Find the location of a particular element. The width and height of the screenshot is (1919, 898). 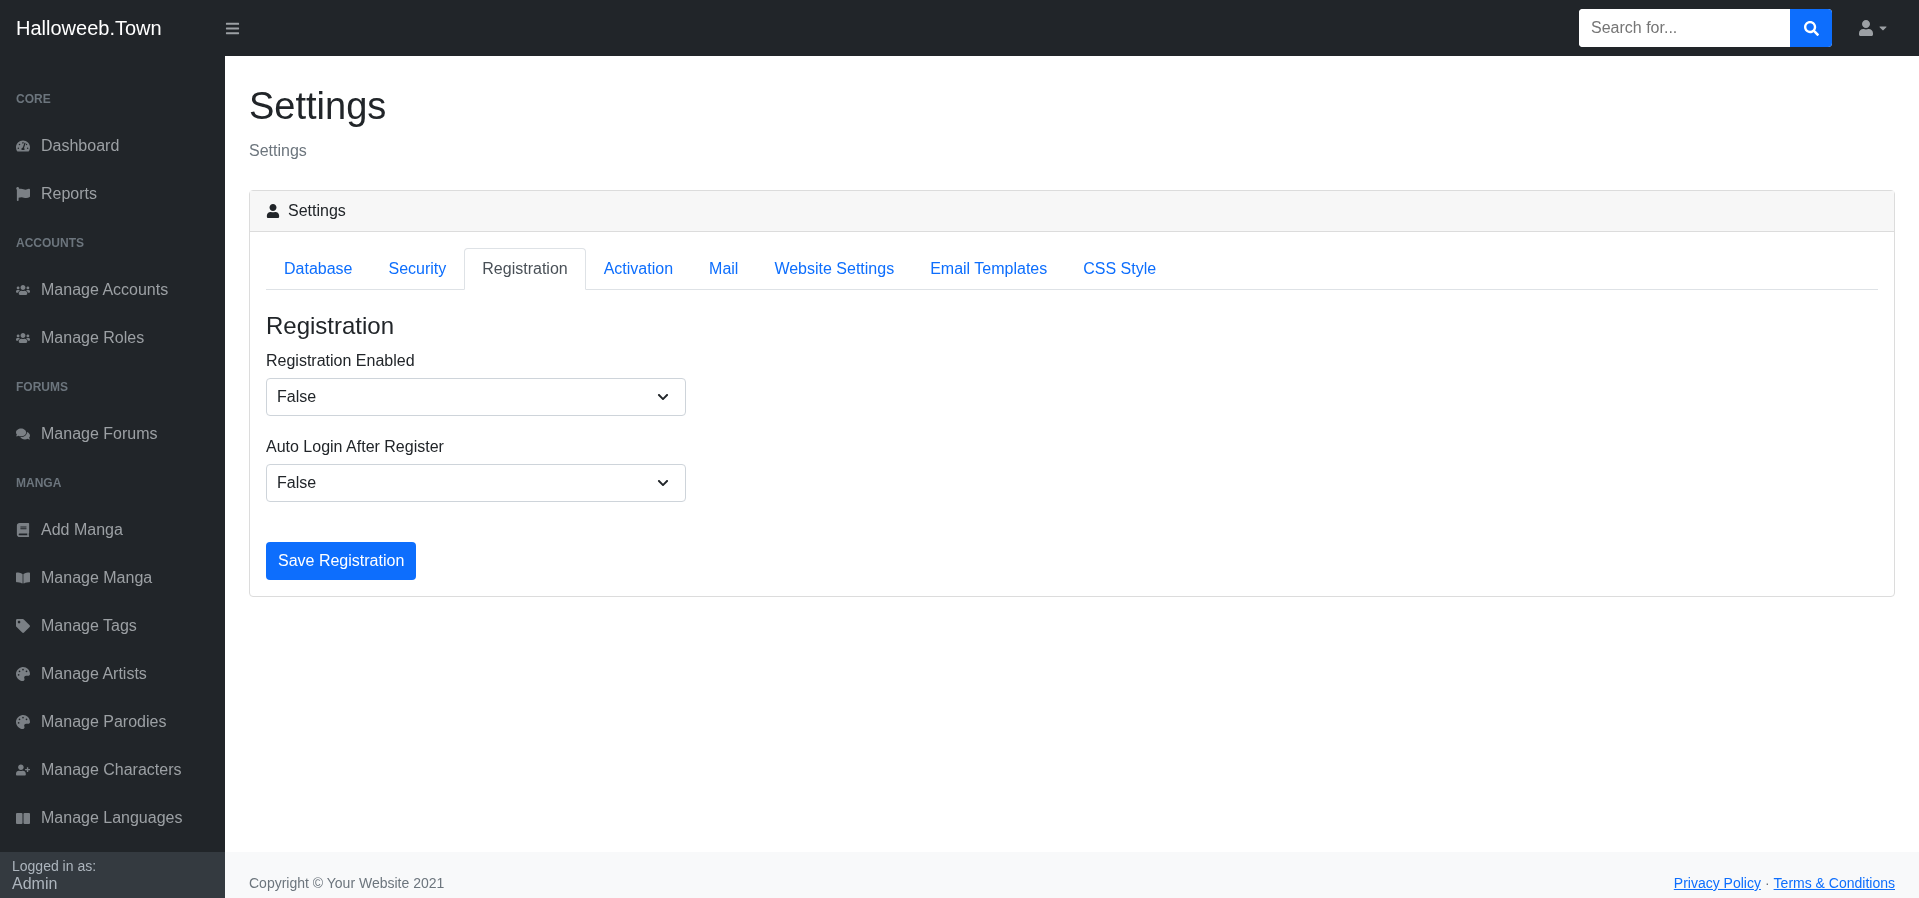

sidebar-heading: FORUMS is located at coordinates (42, 387).